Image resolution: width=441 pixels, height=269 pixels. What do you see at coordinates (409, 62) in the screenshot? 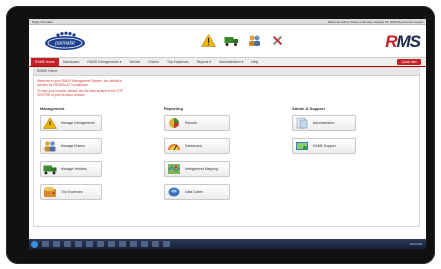
I see `quick-nav-button: Quick Nav` at bounding box center [409, 62].